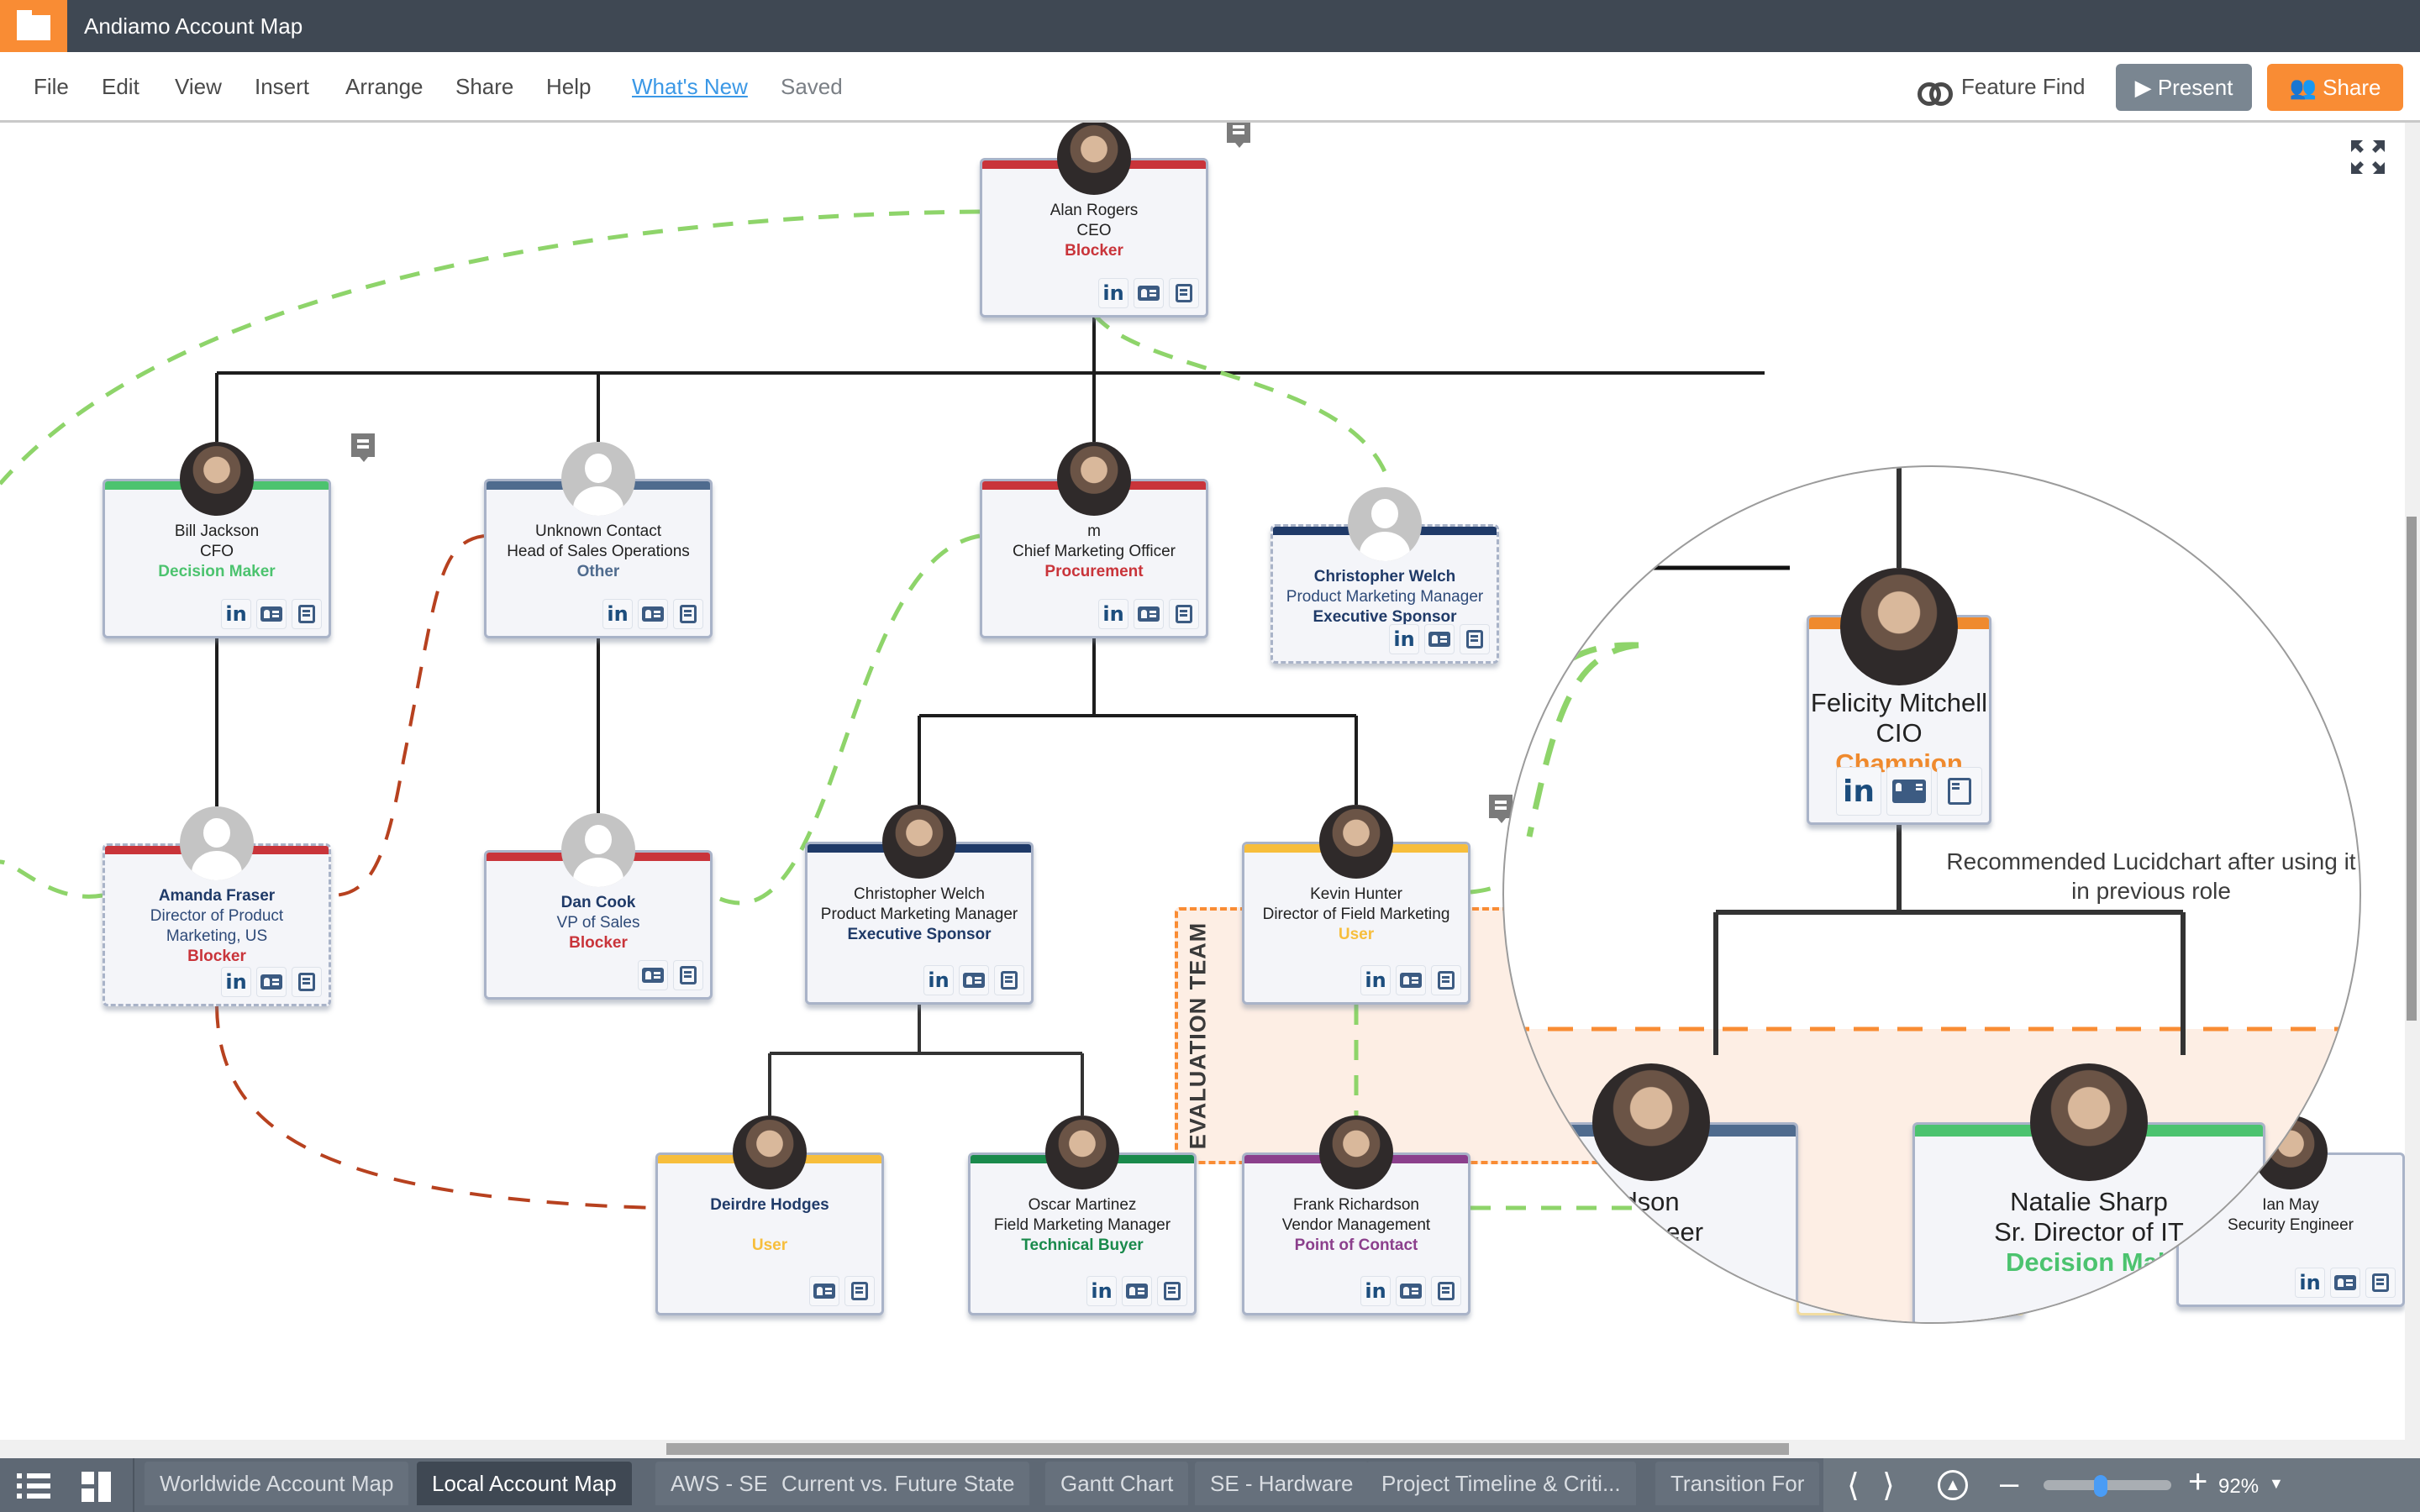 The image size is (2420, 1512). I want to click on card-text: Bill Jackson CFO Decision Maker, so click(217, 552).